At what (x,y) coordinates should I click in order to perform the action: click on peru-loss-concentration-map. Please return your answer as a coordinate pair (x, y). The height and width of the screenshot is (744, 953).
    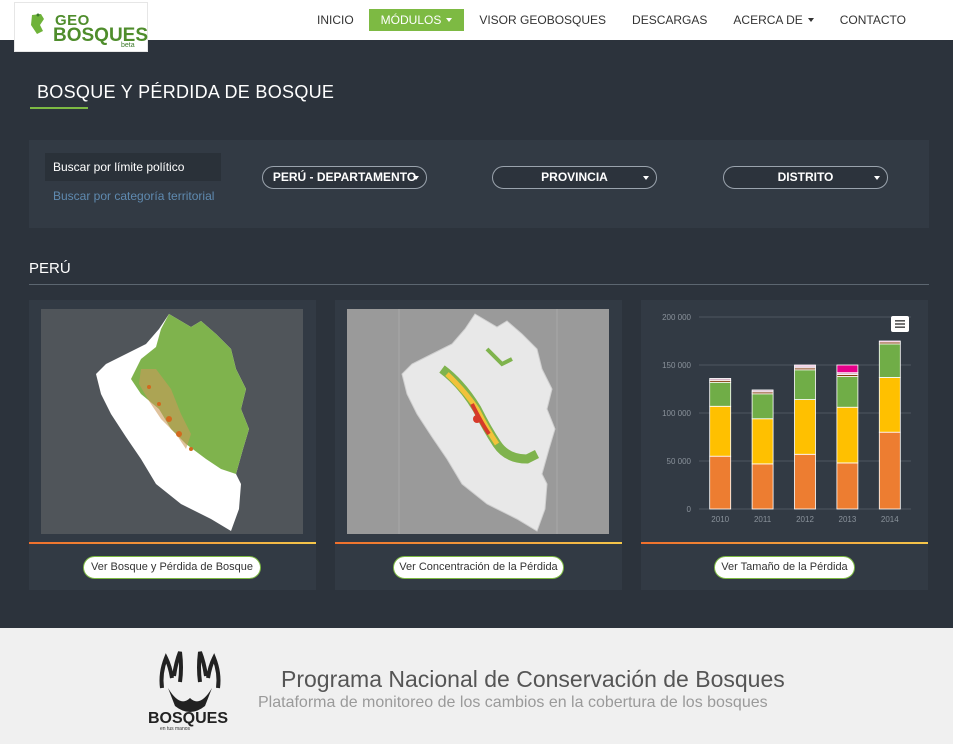
    Looking at the image, I should click on (478, 421).